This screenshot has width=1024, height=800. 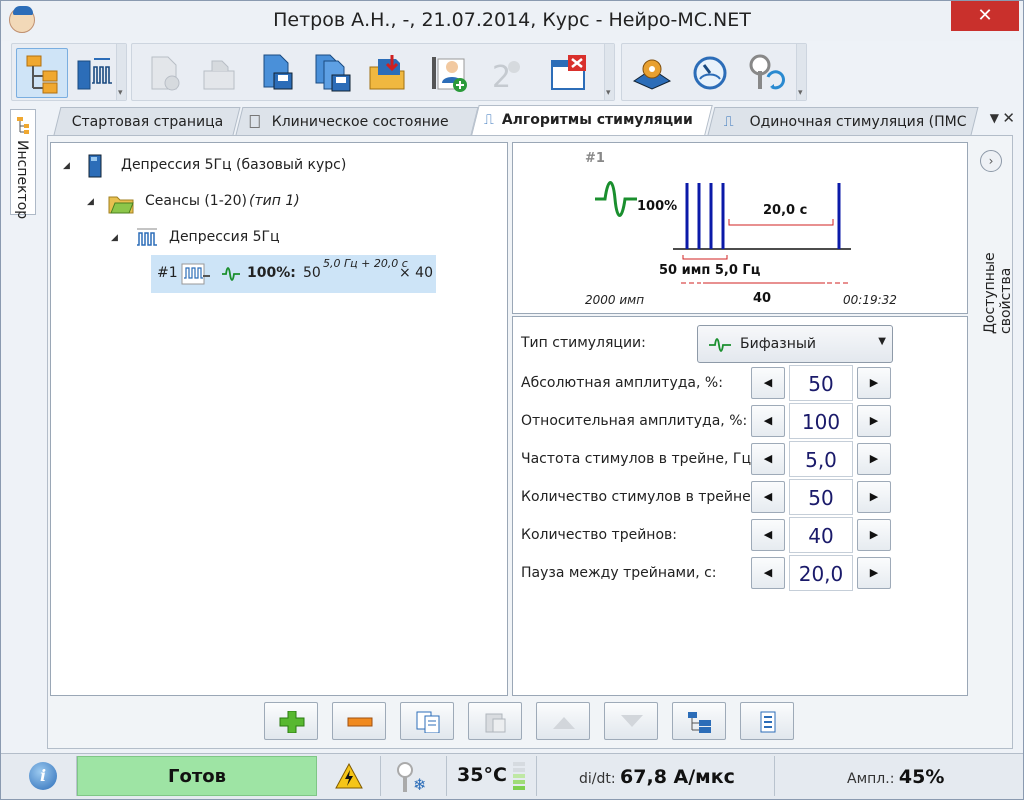 I want to click on coil-change-icon, so click(x=767, y=72).